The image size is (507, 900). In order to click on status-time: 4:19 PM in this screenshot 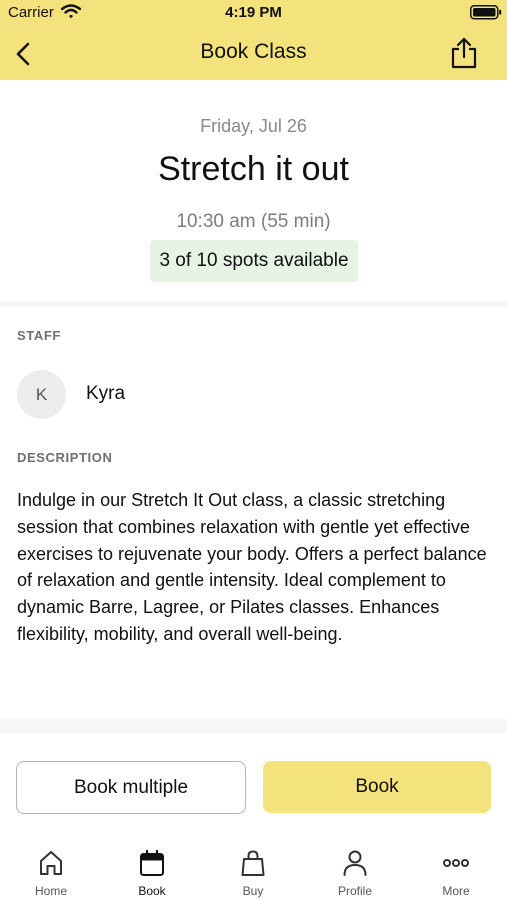, I will do `click(253, 12)`.